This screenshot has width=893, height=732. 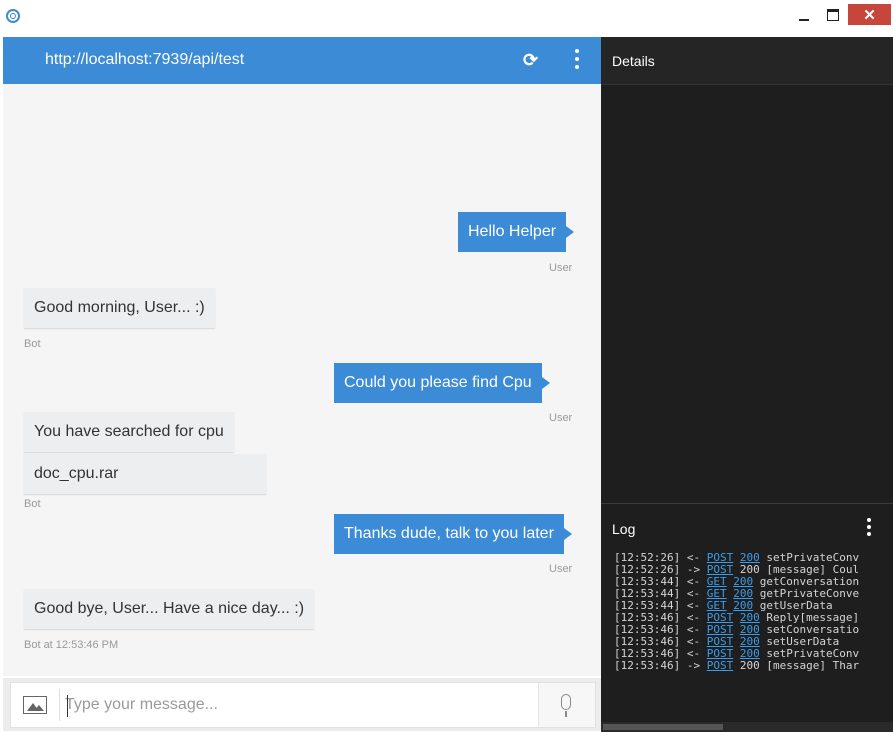 I want to click on microphone-button, so click(x=566, y=705).